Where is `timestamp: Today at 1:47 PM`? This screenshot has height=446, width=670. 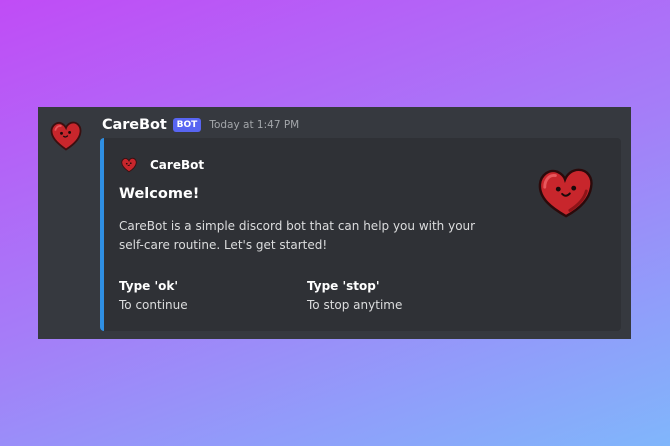 timestamp: Today at 1:47 PM is located at coordinates (254, 125).